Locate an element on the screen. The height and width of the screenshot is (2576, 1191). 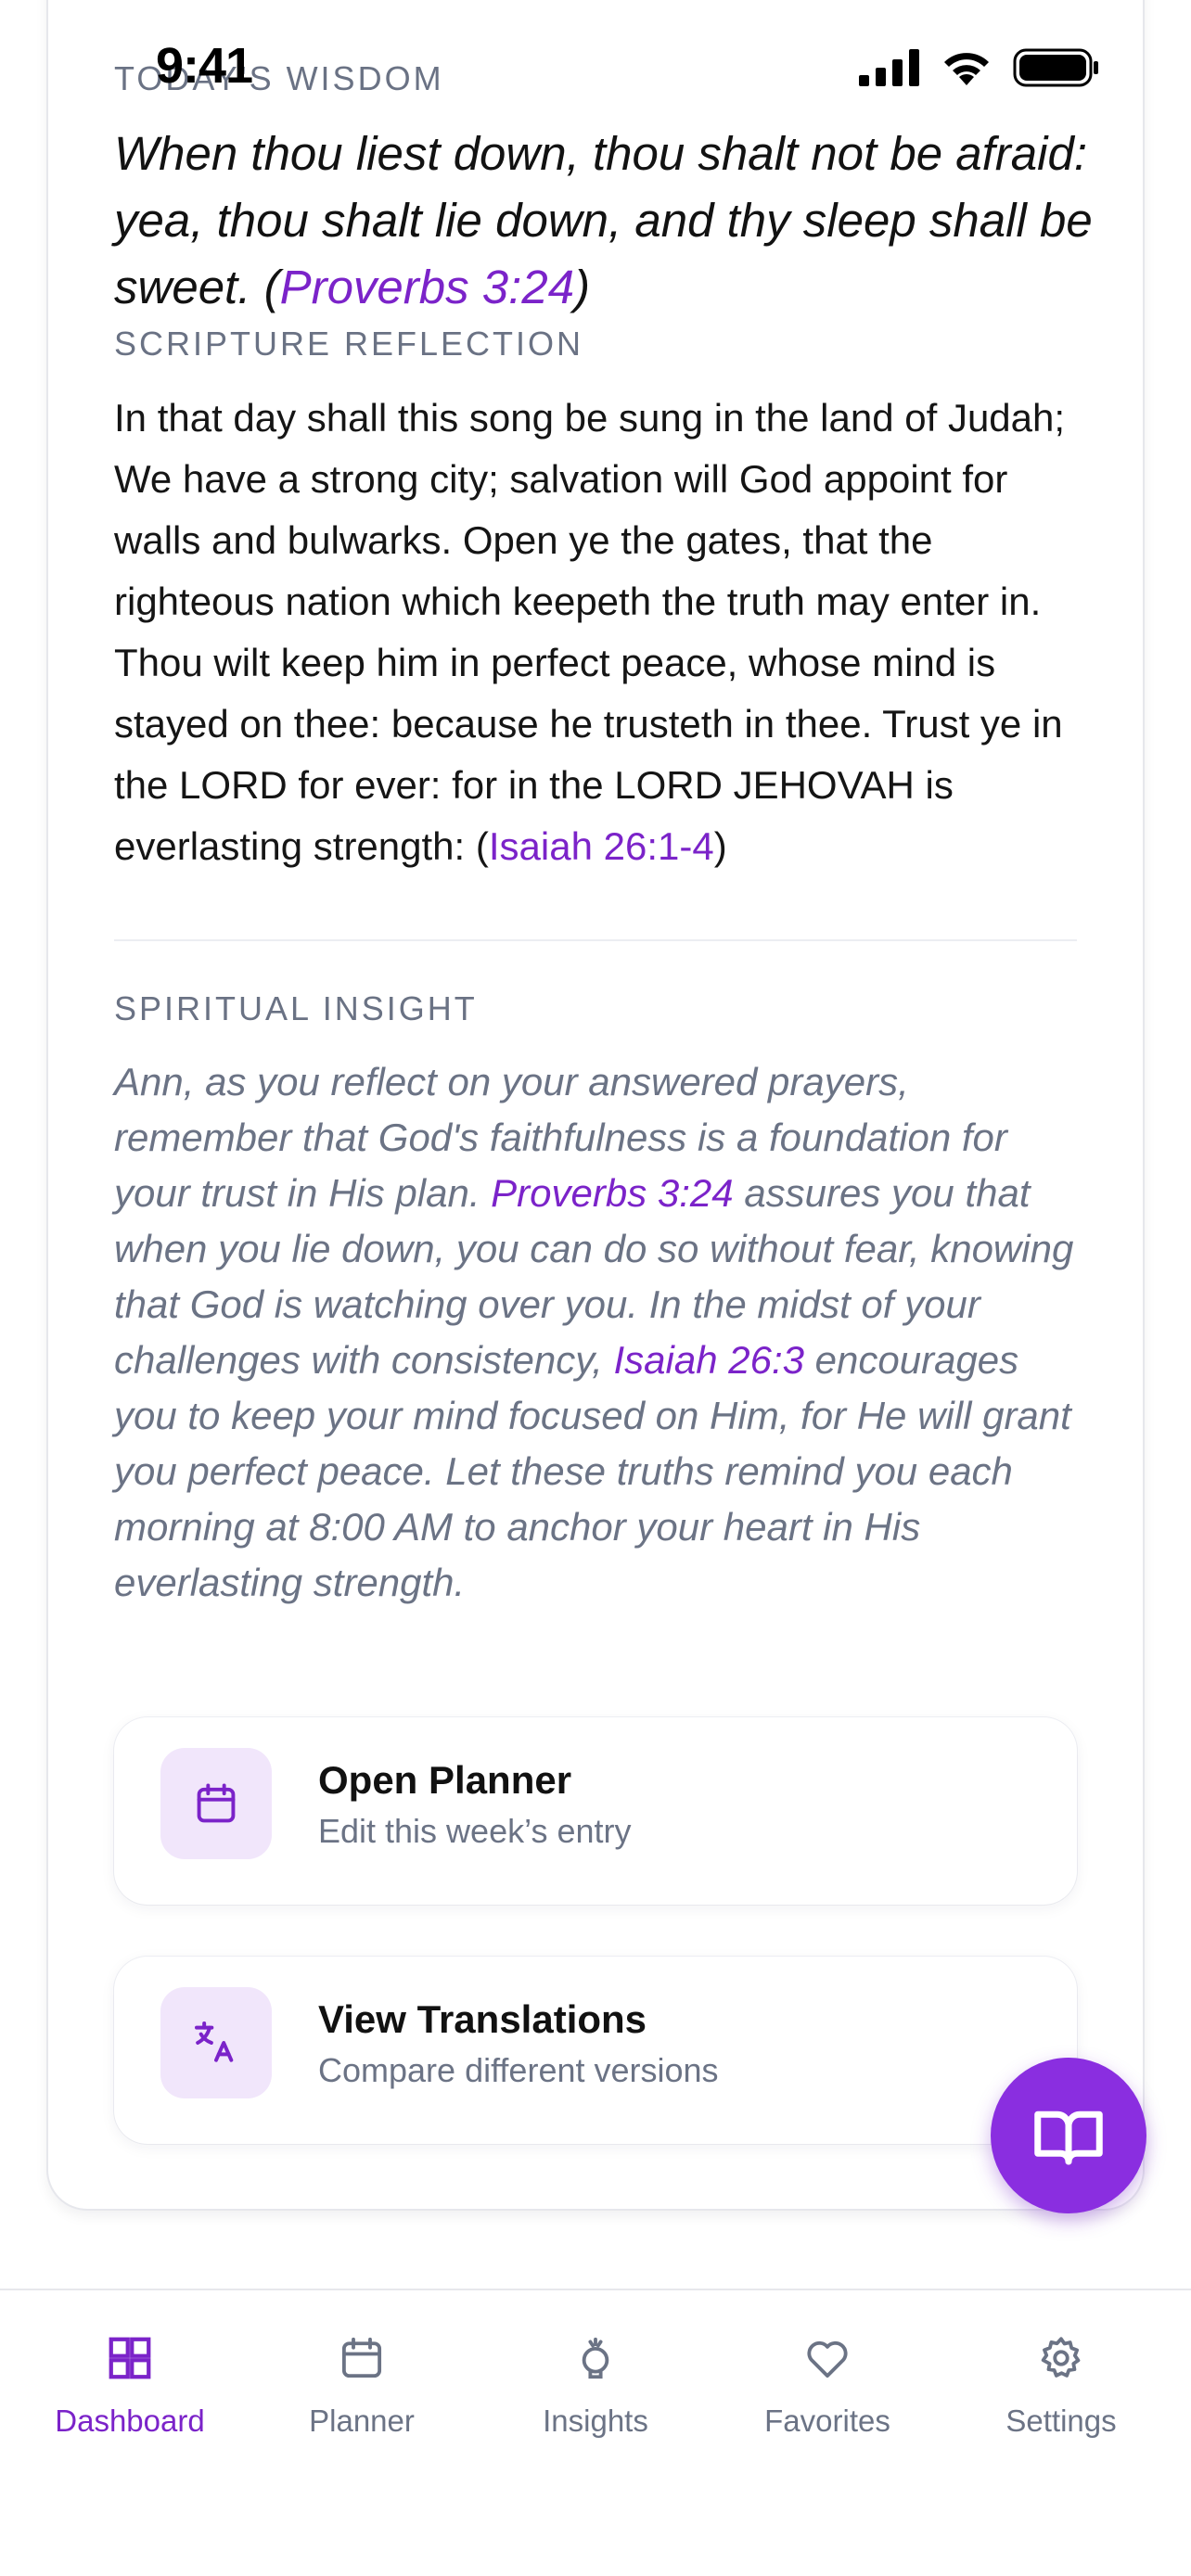
tab-label: Dashboard is located at coordinates (130, 2421).